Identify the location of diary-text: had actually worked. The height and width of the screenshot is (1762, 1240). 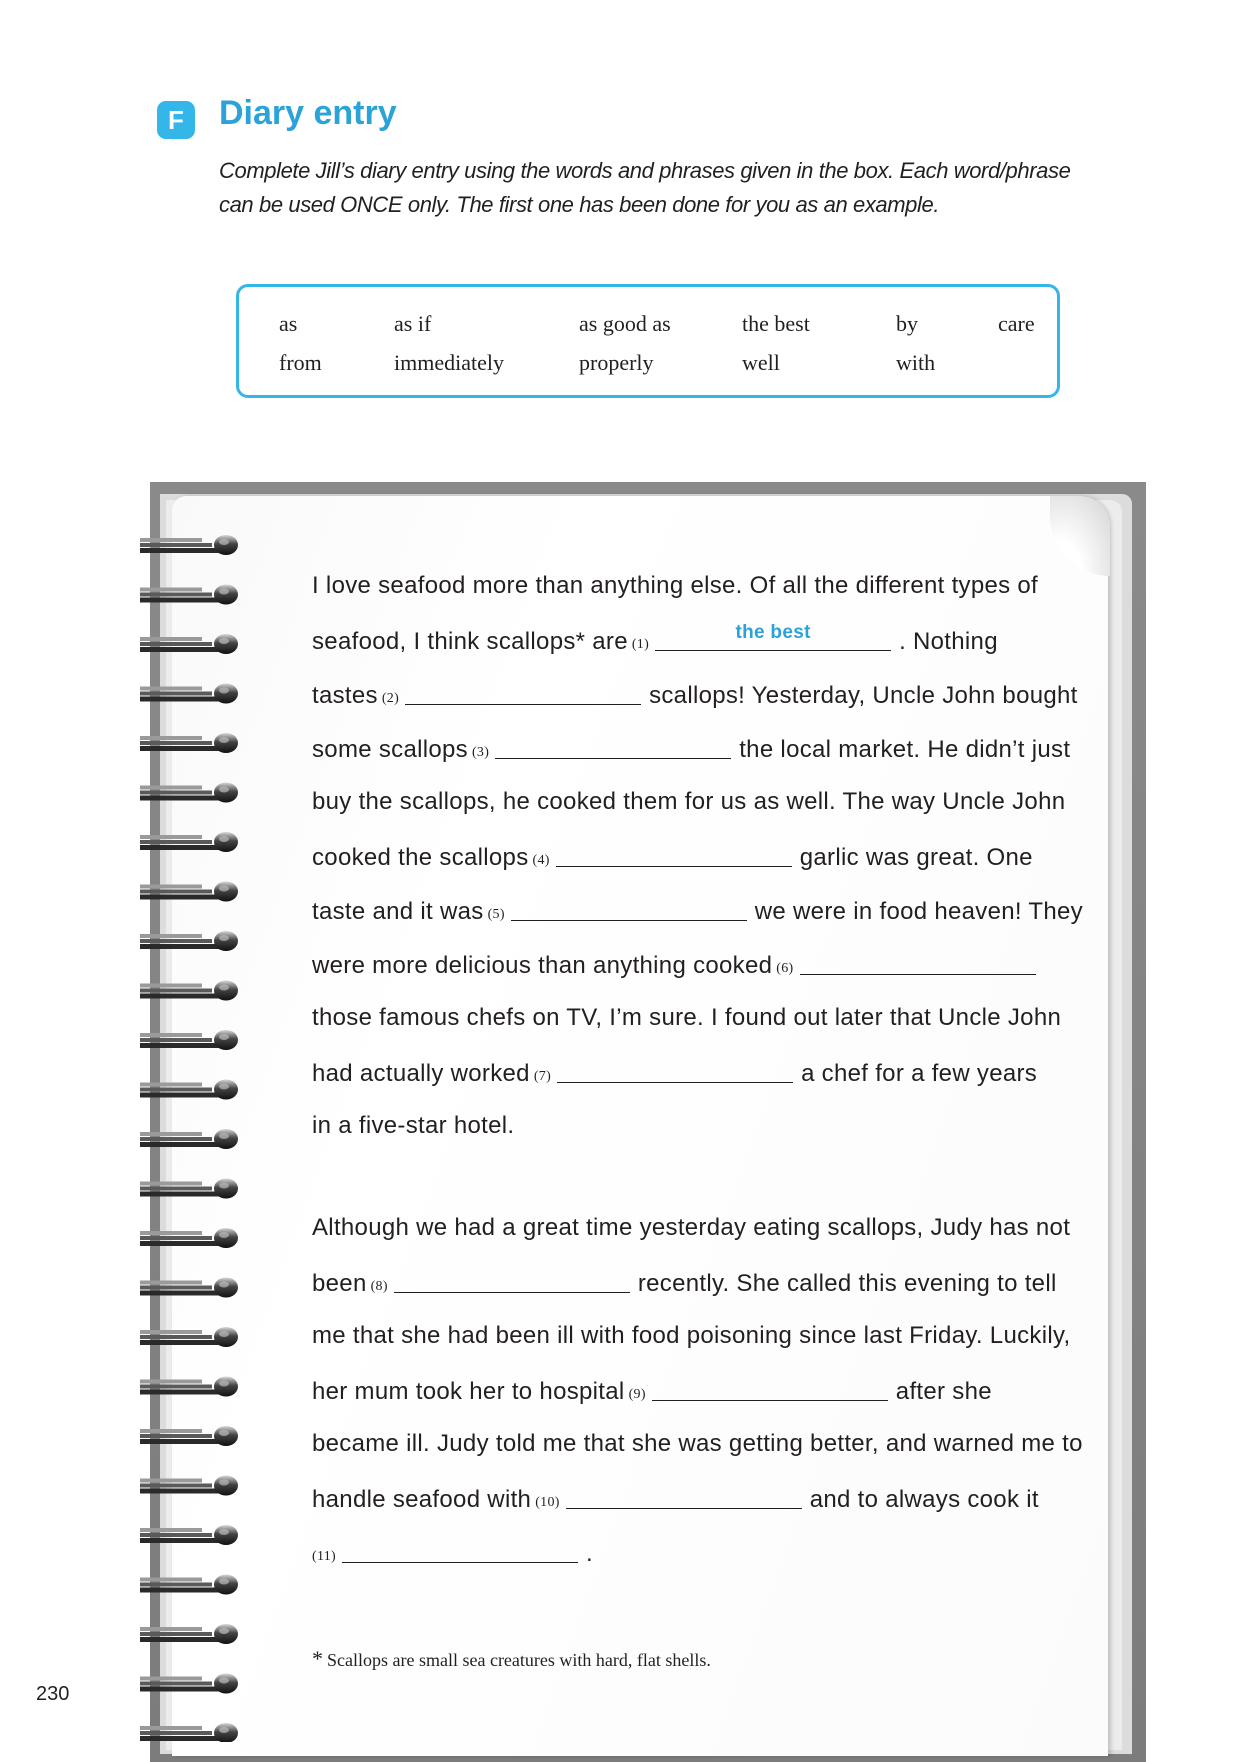
(421, 1073).